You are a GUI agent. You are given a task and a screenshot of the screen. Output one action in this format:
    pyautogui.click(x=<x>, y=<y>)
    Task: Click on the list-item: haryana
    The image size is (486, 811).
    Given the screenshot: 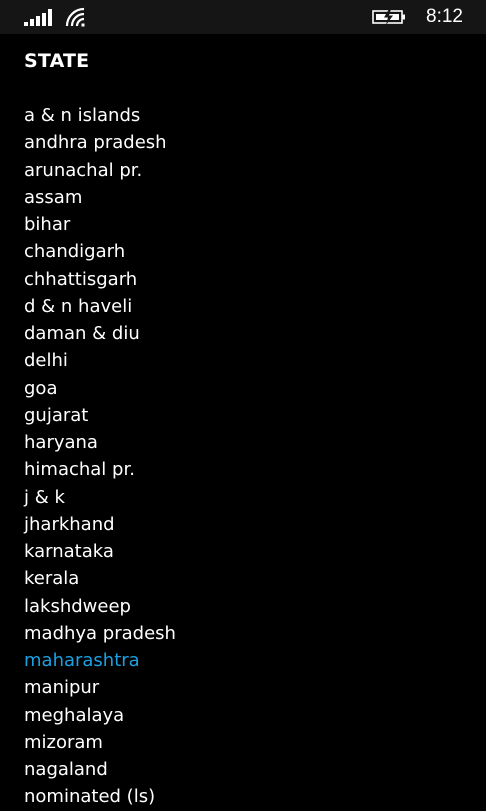 What is the action you would take?
    pyautogui.click(x=244, y=442)
    